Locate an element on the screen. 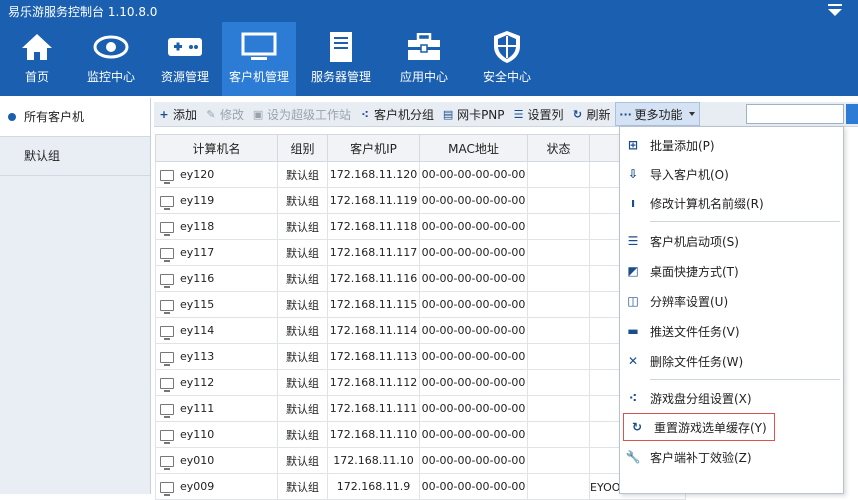 This screenshot has width=858, height=500. nav-server-management: 服务器管理 is located at coordinates (341, 59).